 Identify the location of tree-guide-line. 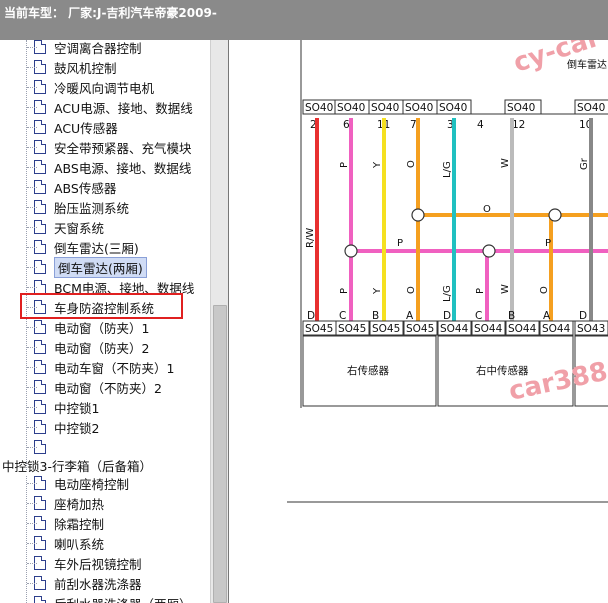
(26, 255).